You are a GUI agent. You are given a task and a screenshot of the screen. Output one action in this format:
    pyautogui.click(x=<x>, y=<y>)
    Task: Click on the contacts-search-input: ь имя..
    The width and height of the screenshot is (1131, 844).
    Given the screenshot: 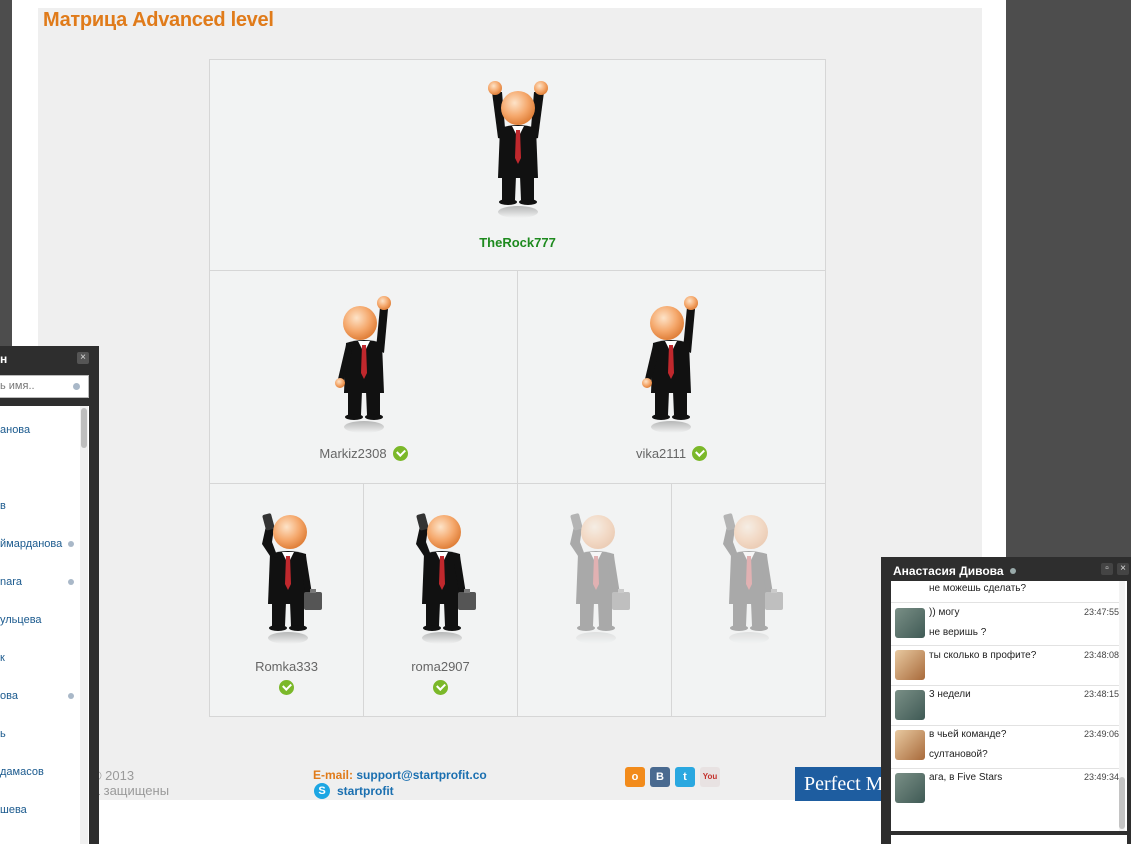 What is the action you would take?
    pyautogui.click(x=44, y=386)
    